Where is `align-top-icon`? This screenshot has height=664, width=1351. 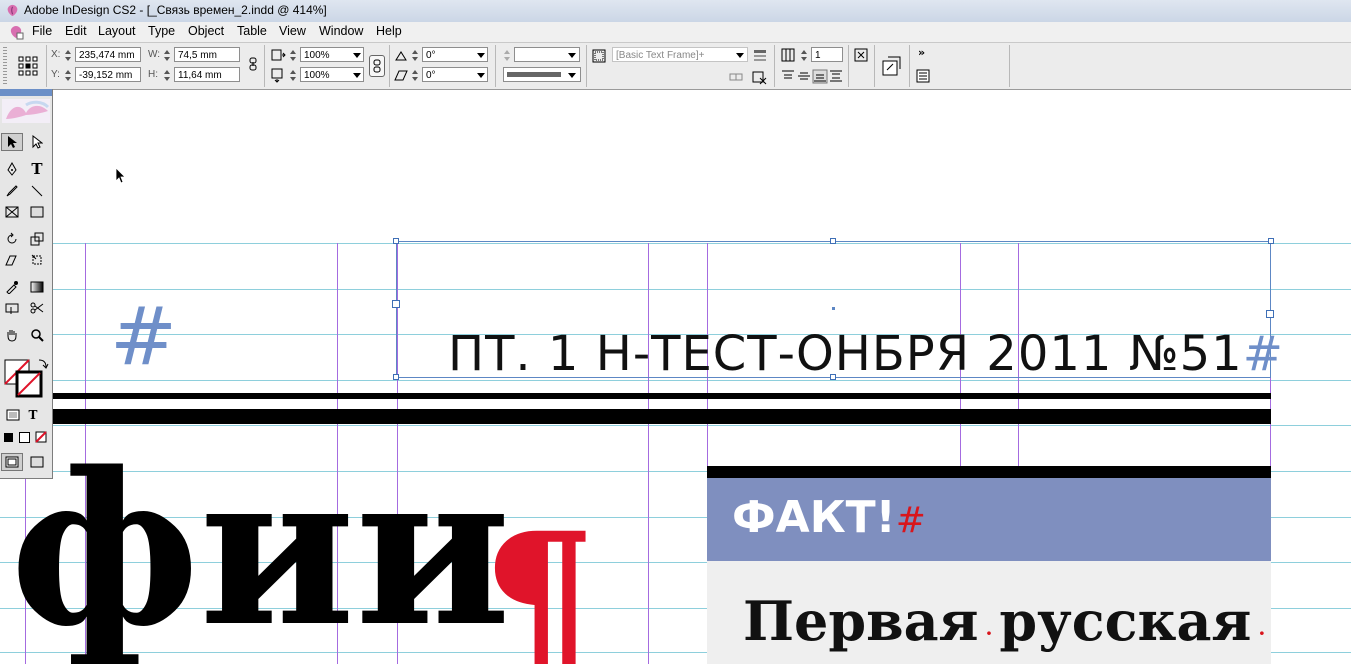
align-top-icon is located at coordinates (788, 76).